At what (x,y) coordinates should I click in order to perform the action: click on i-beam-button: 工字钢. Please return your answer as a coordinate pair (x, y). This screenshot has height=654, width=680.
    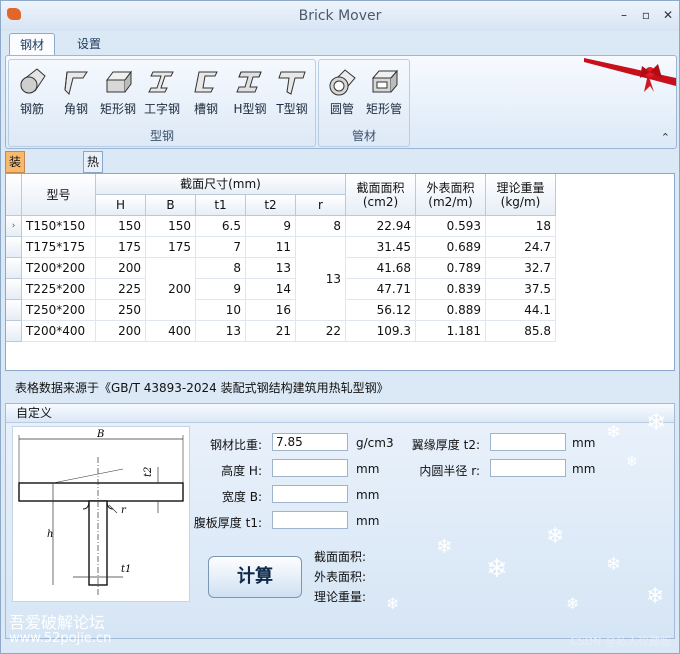
    Looking at the image, I should click on (162, 93).